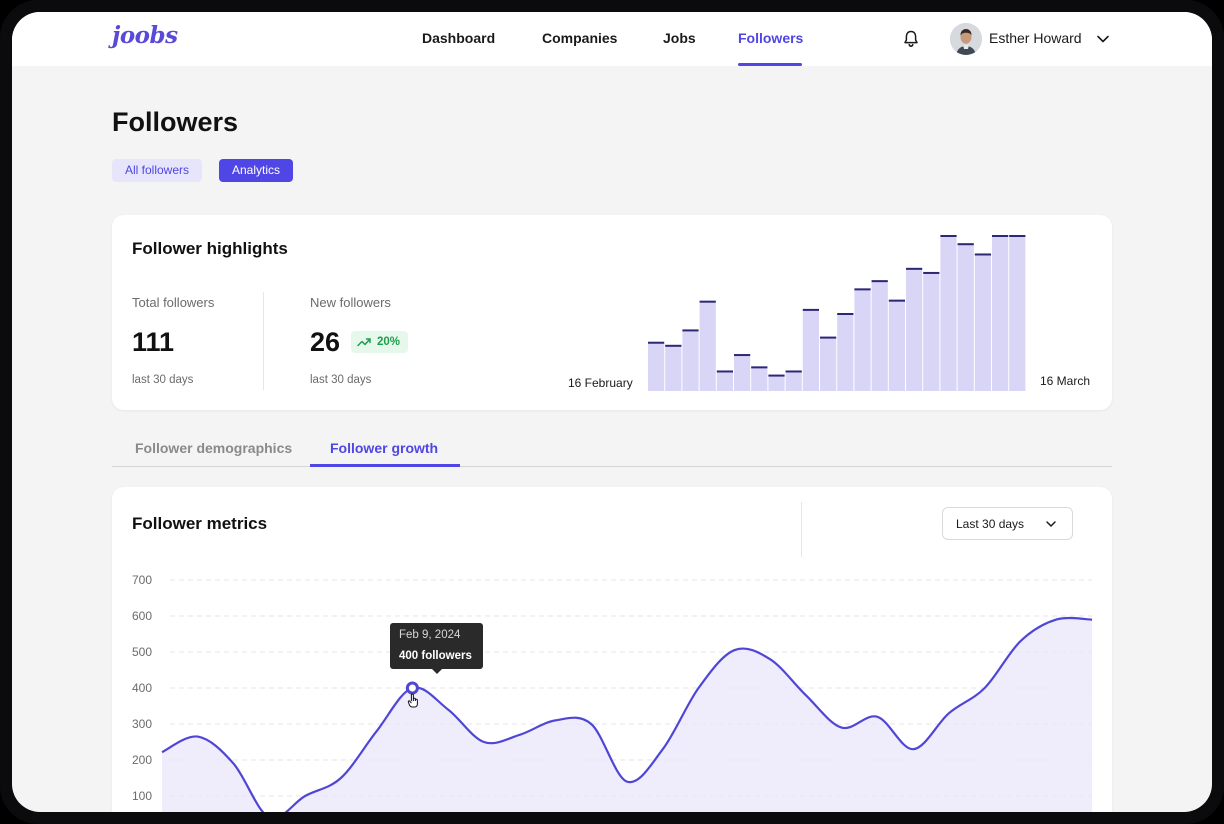 The height and width of the screenshot is (824, 1224). I want to click on app-logo: joobs, so click(145, 35).